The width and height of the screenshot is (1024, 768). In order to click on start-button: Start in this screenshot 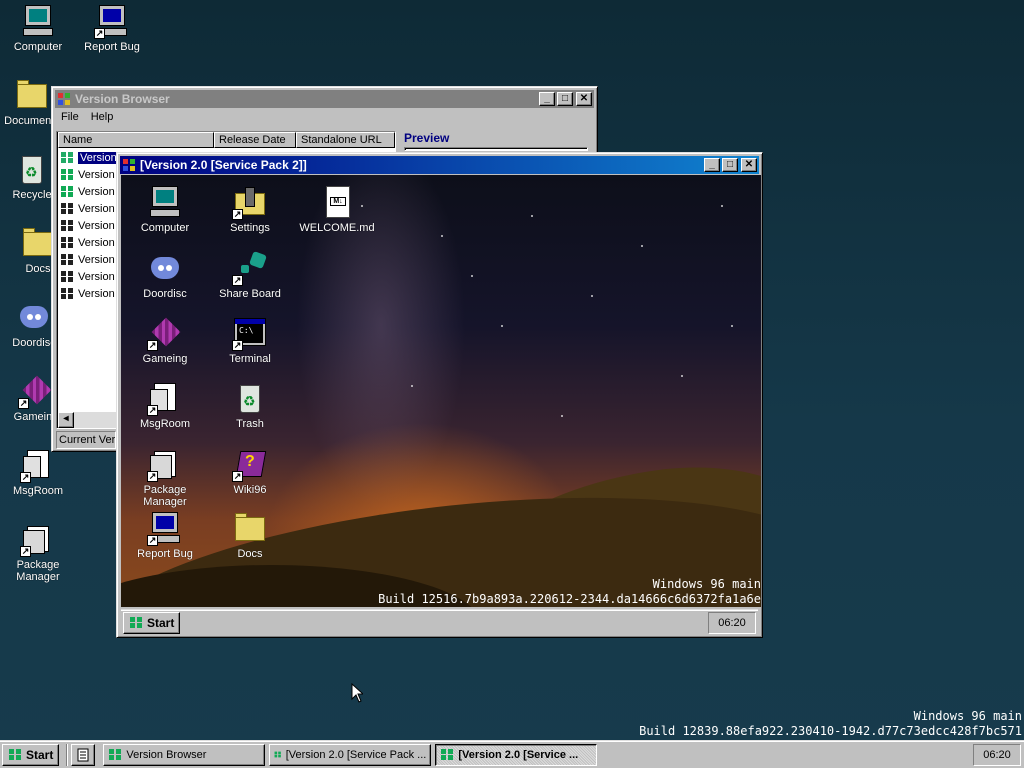, I will do `click(31, 754)`.